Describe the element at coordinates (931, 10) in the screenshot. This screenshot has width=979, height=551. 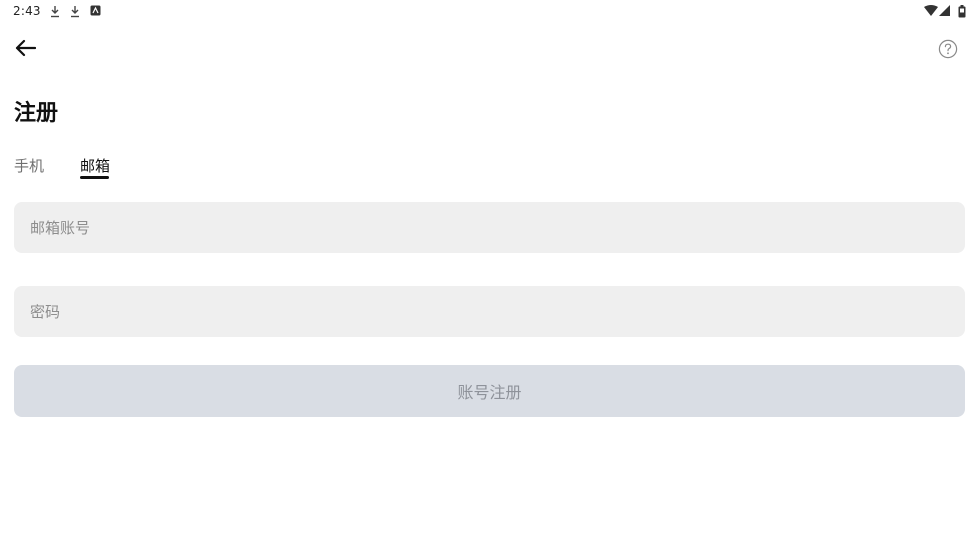
I see `wifi-icon` at that location.